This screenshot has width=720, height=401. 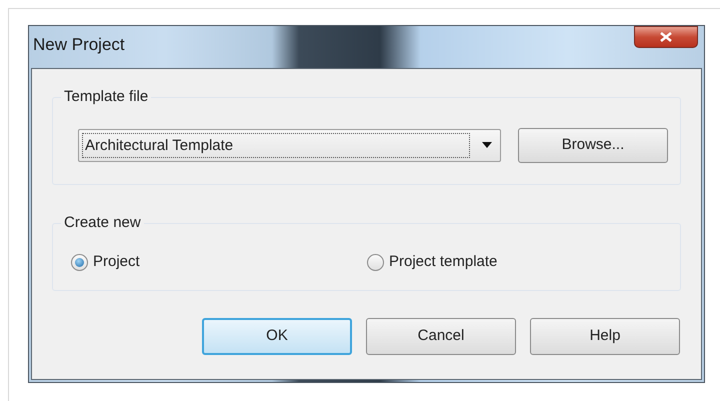 What do you see at coordinates (605, 336) in the screenshot?
I see `dialog-button: Help` at bounding box center [605, 336].